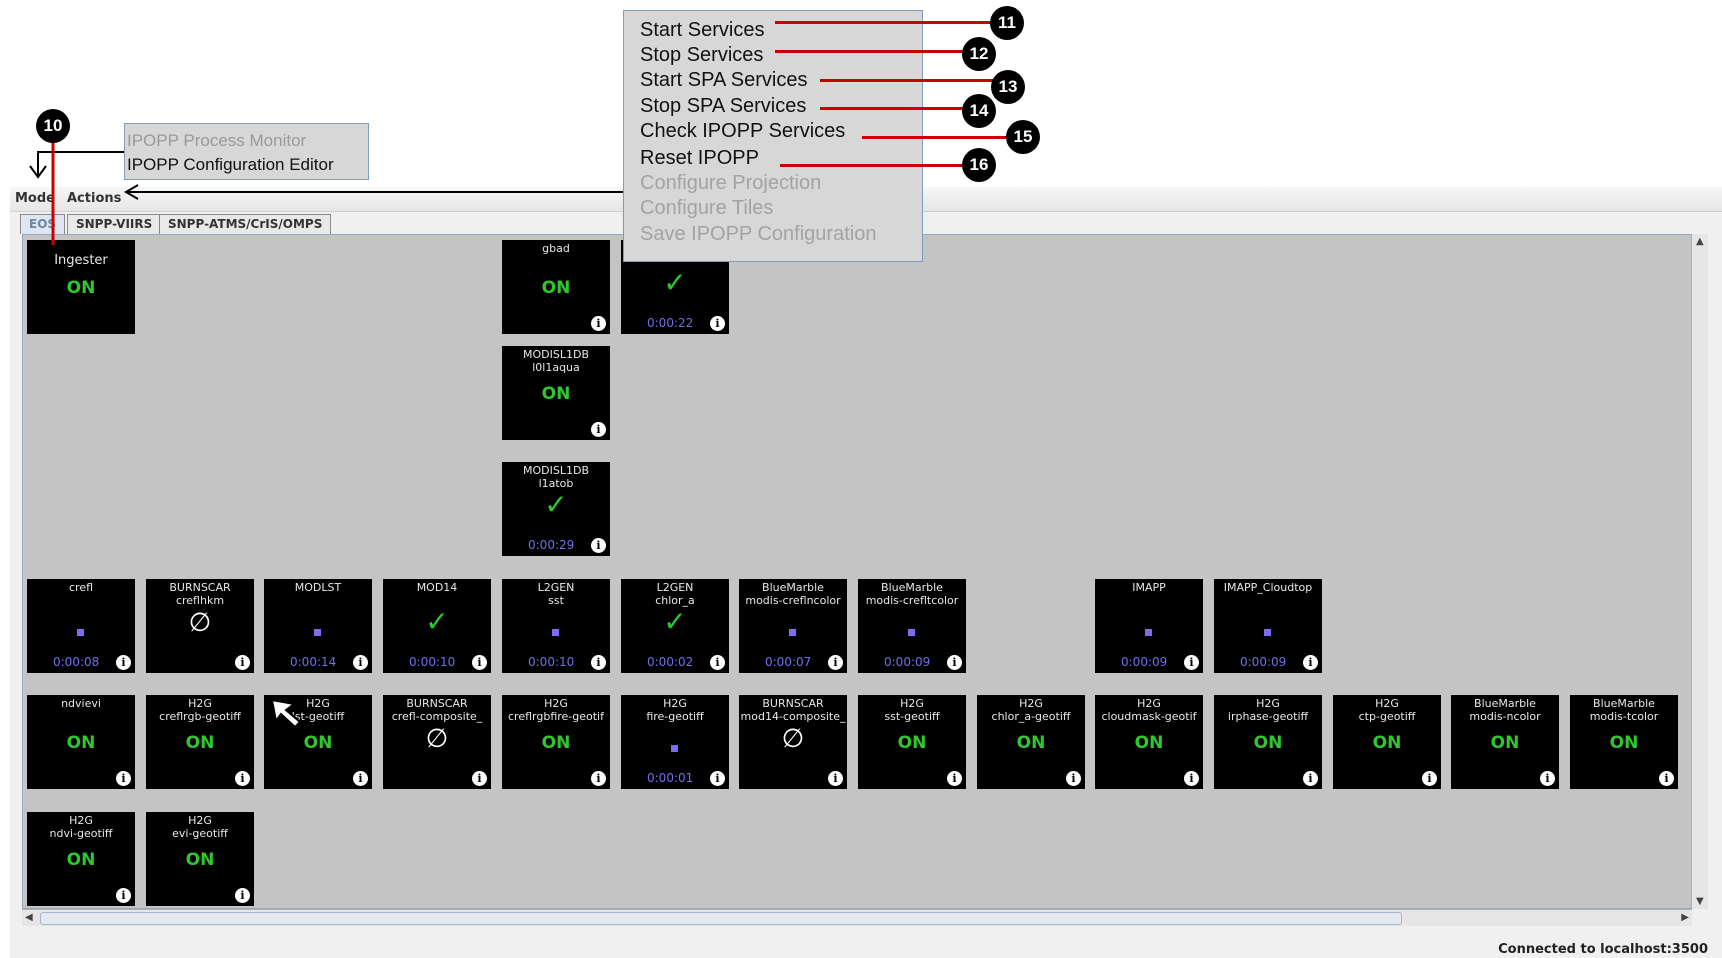 The image size is (1722, 958). What do you see at coordinates (1023, 137) in the screenshot?
I see `callout-badge-15: 15` at bounding box center [1023, 137].